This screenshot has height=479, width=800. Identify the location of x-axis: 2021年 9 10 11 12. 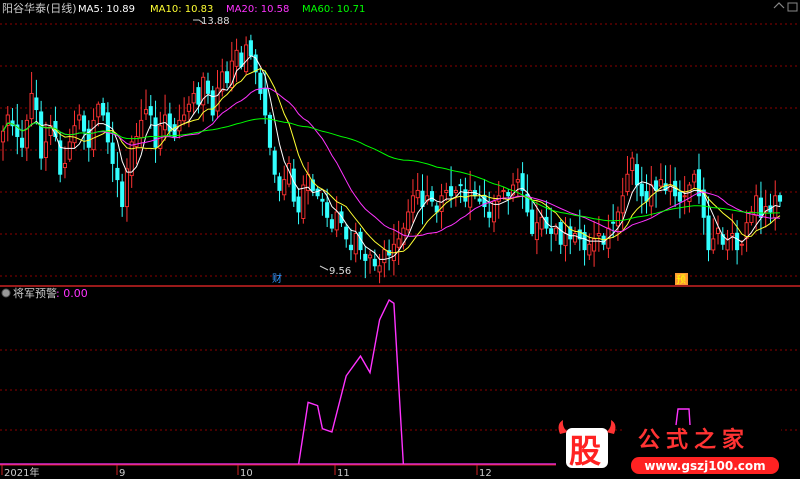
(278, 471).